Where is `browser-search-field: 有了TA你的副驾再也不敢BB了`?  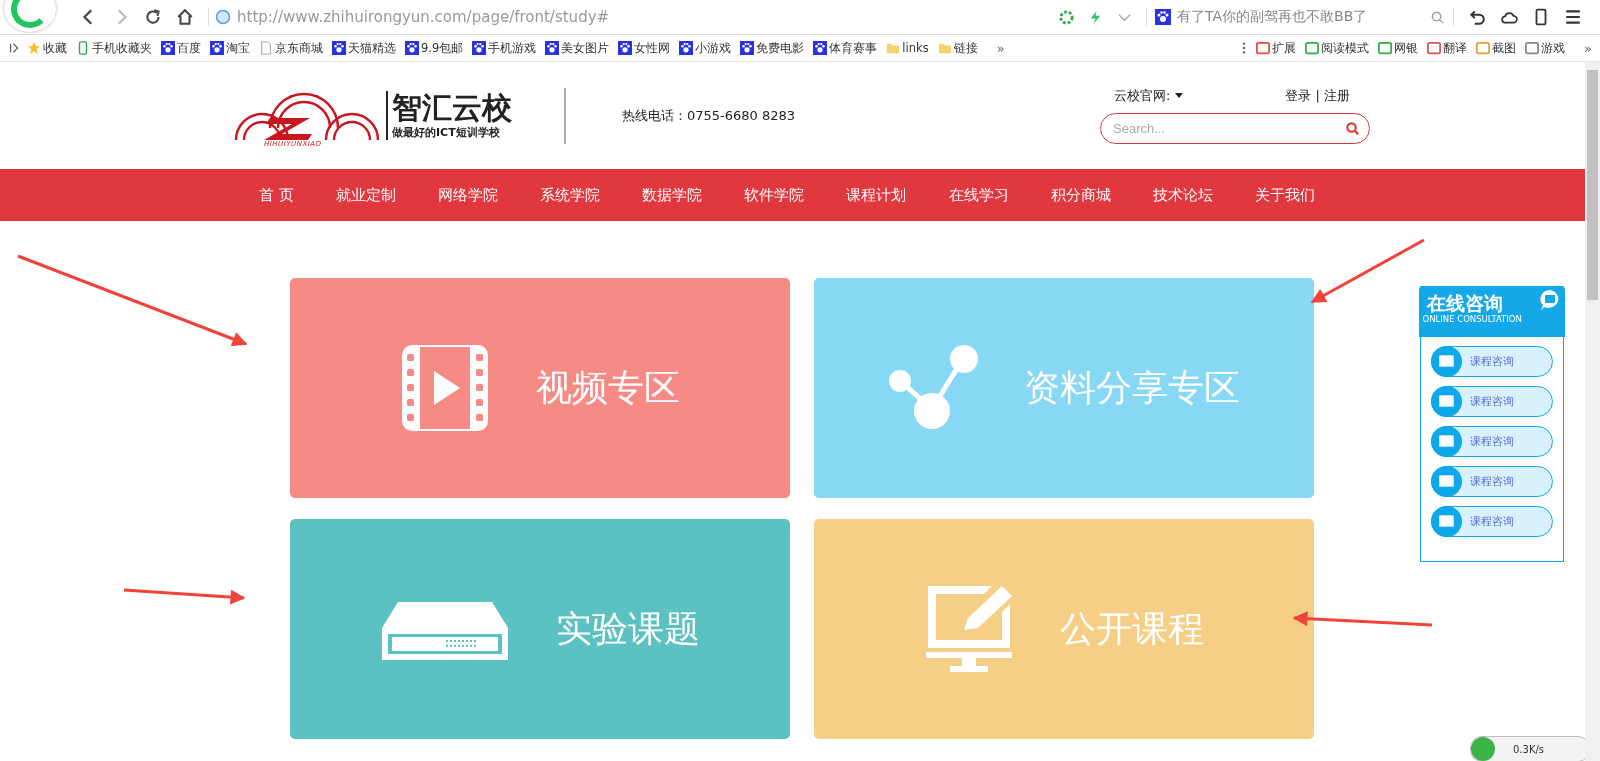
browser-search-field: 有了TA你的副驾再也不敢BB了 is located at coordinates (1300, 17).